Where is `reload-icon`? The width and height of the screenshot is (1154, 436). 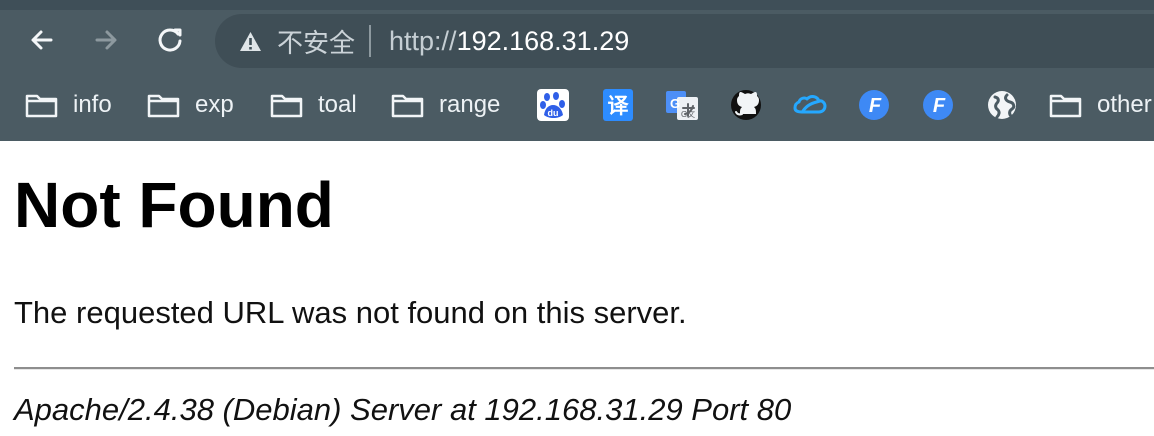
reload-icon is located at coordinates (170, 40).